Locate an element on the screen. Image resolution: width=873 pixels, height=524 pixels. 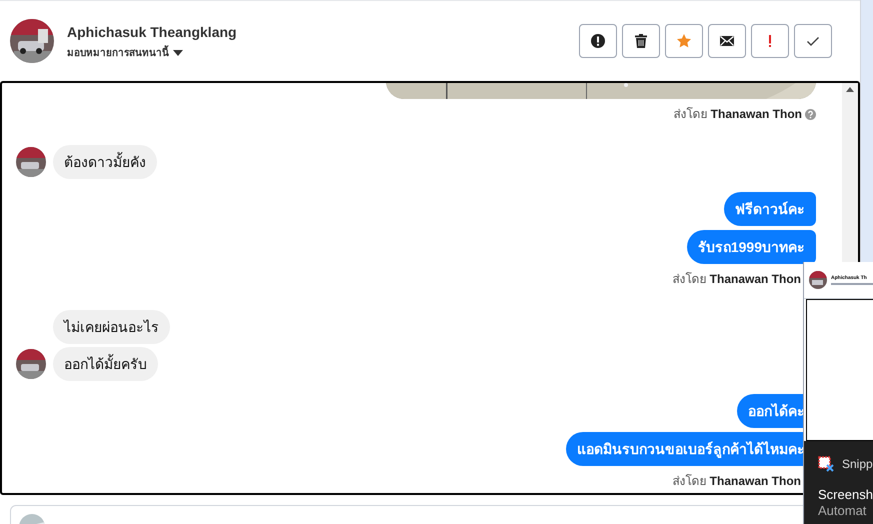
scroll-up-icon is located at coordinates (850, 89).